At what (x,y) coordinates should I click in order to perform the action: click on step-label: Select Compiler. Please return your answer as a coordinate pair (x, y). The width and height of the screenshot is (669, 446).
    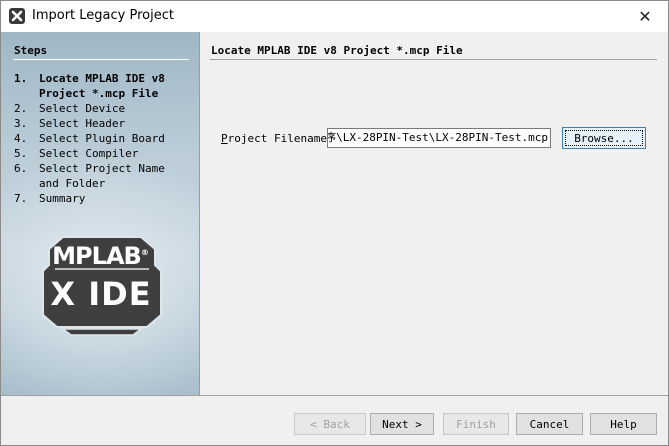
    Looking at the image, I should click on (89, 153).